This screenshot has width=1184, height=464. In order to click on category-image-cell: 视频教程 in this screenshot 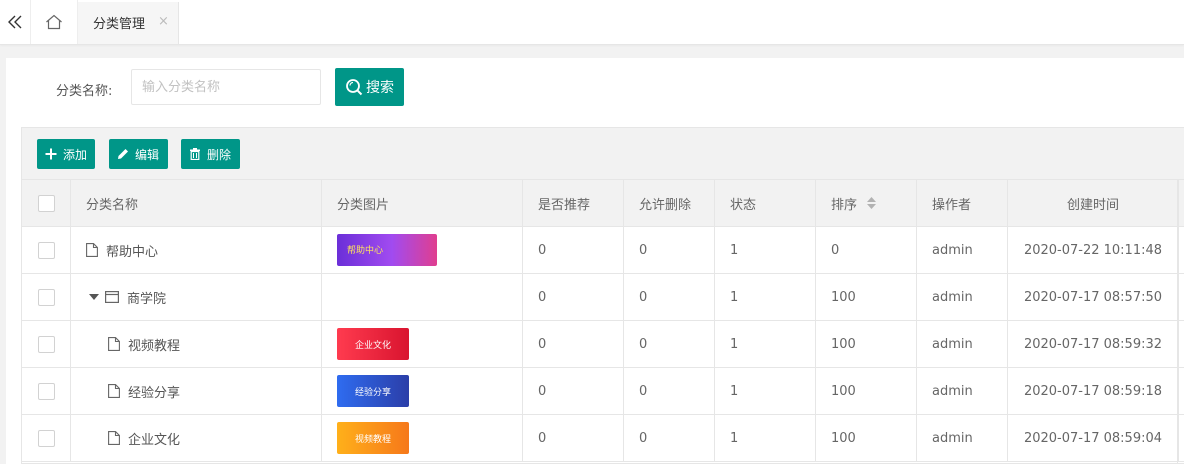, I will do `click(422, 438)`.